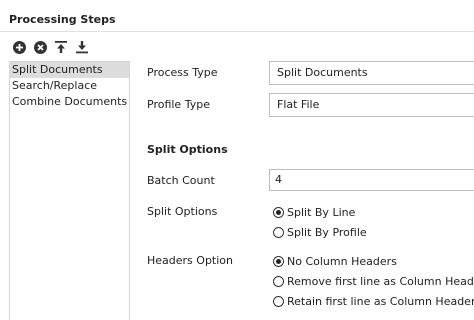  Describe the element at coordinates (327, 232) in the screenshot. I see `radio-label: Split By Profile` at that location.